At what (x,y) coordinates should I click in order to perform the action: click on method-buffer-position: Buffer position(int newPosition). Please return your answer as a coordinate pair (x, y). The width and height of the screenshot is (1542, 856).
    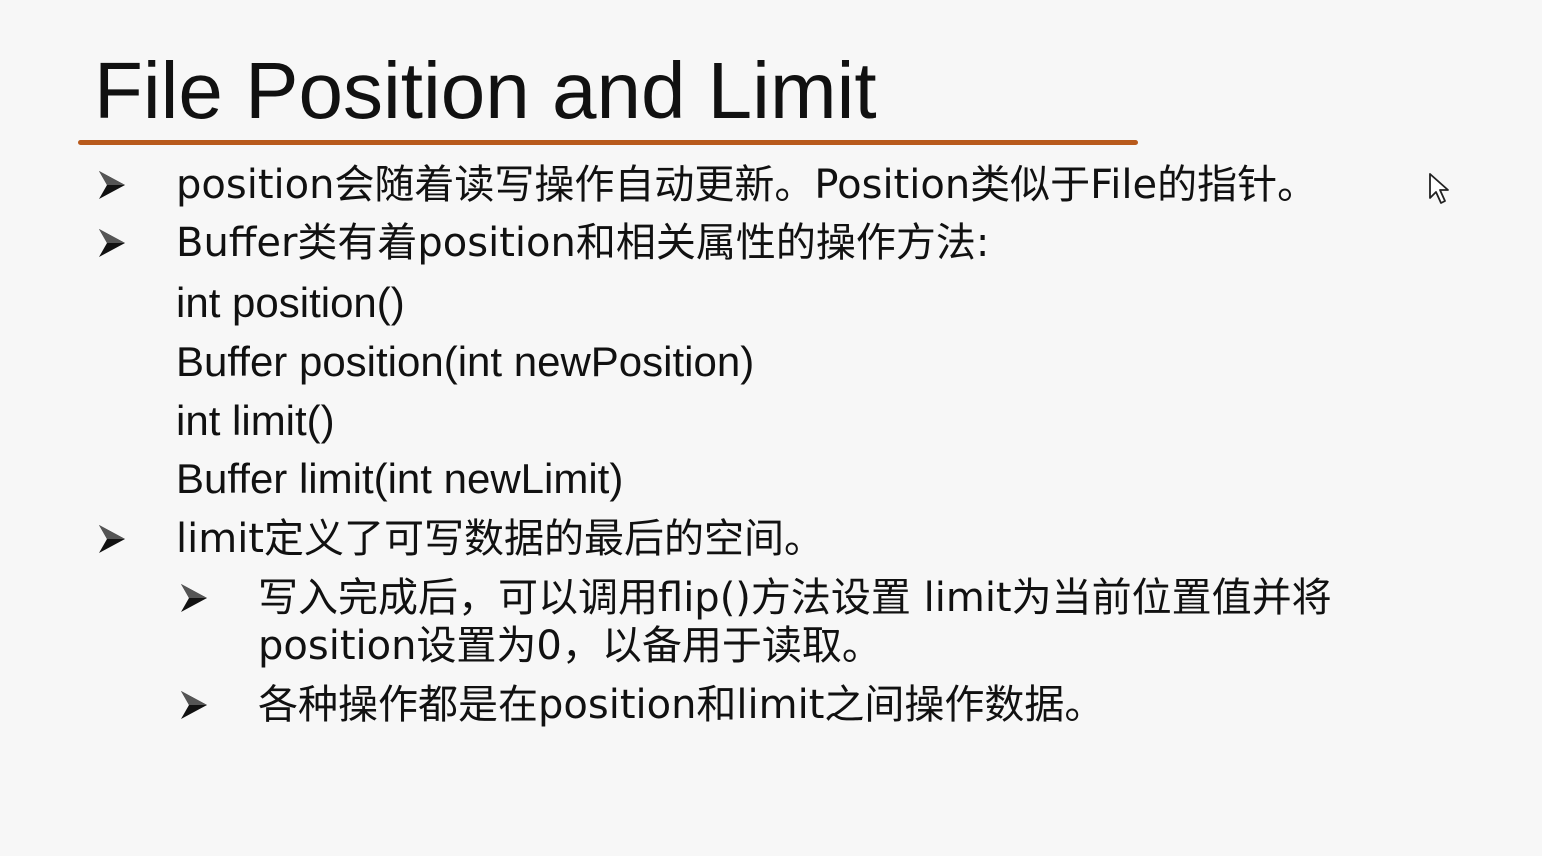
    Looking at the image, I should click on (465, 361).